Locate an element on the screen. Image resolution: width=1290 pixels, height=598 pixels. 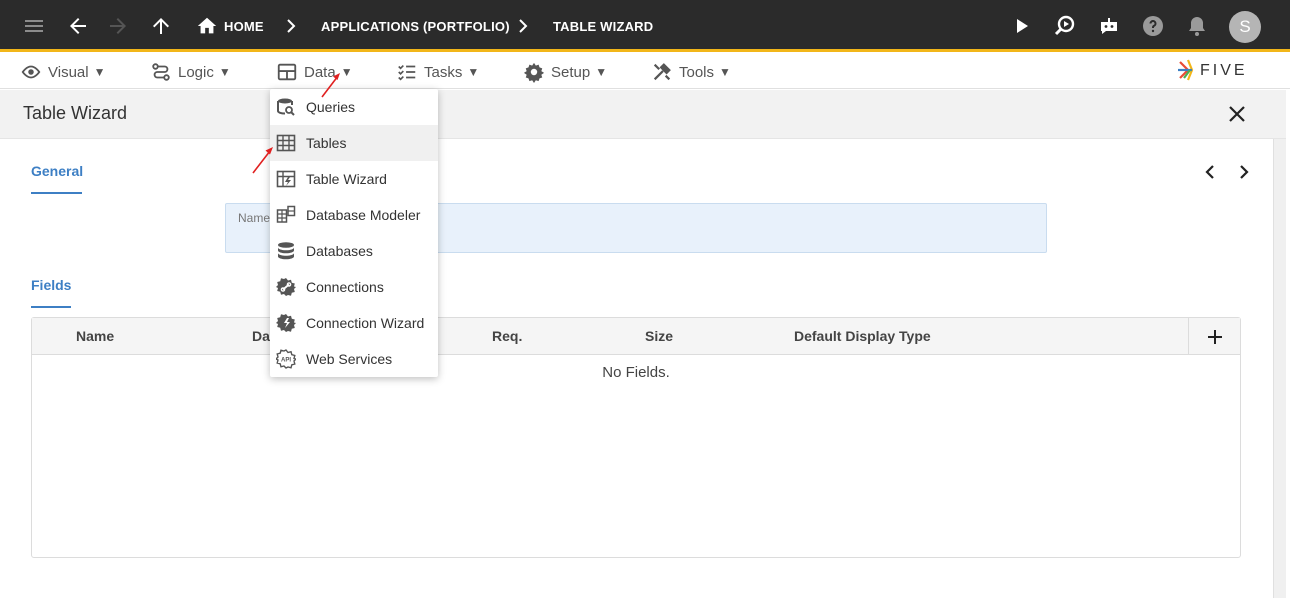
add-field-button is located at coordinates (1214, 336).